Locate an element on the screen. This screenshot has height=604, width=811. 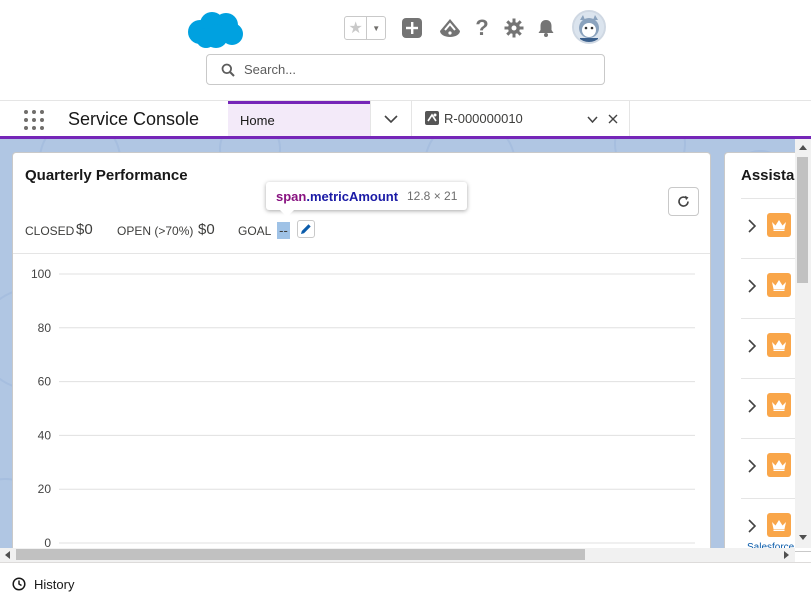
notifications-bell-icon is located at coordinates (546, 28).